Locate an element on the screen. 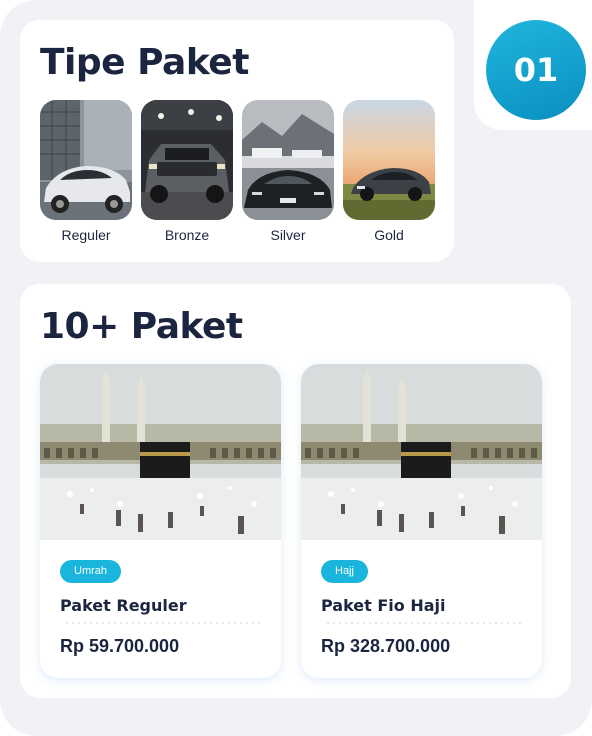 The height and width of the screenshot is (736, 592). car-photo-silver is located at coordinates (288, 160).